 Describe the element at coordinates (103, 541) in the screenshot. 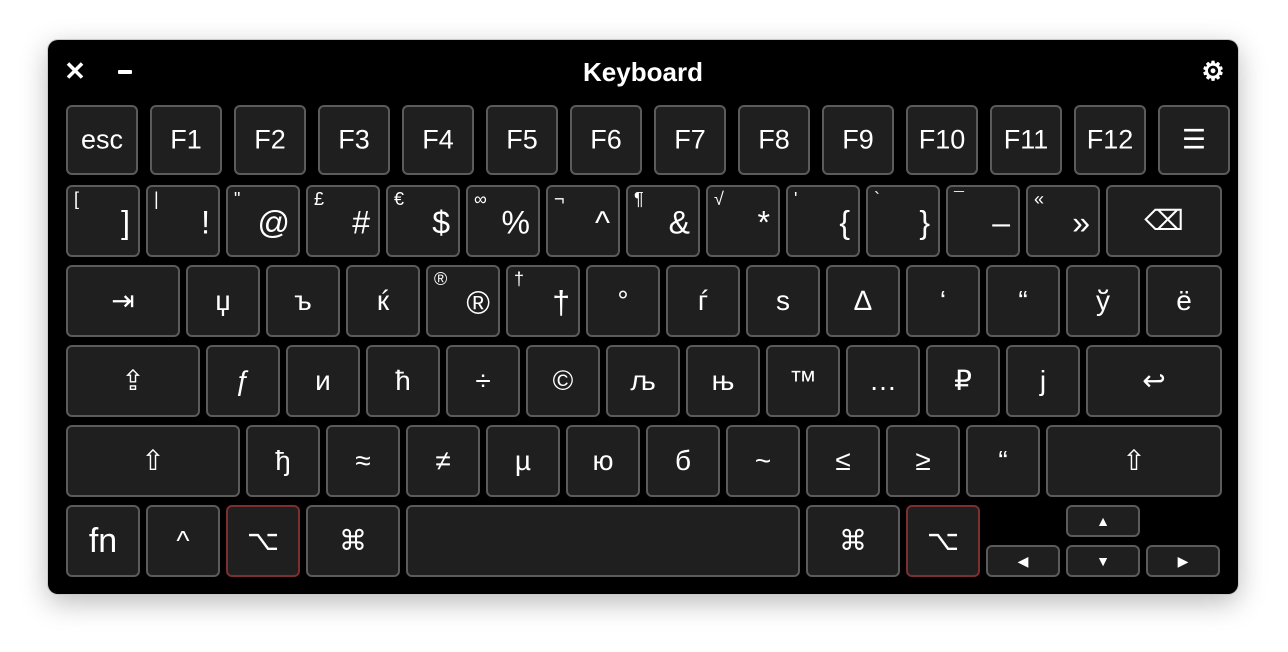

I see `key-fn: fn` at that location.